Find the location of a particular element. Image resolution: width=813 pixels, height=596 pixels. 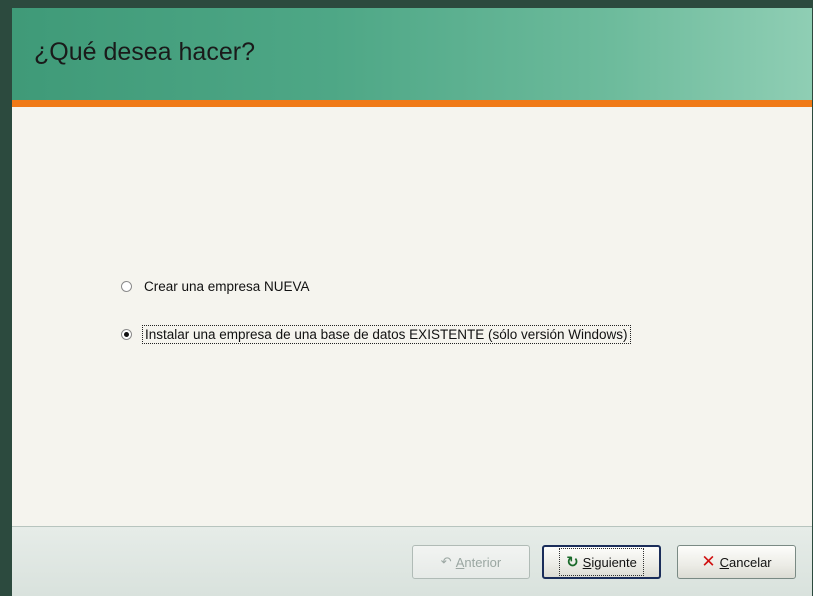

wizard-footer: ↶ Anterior ↻ Siguiente ✕ Cancelar is located at coordinates (412, 561).